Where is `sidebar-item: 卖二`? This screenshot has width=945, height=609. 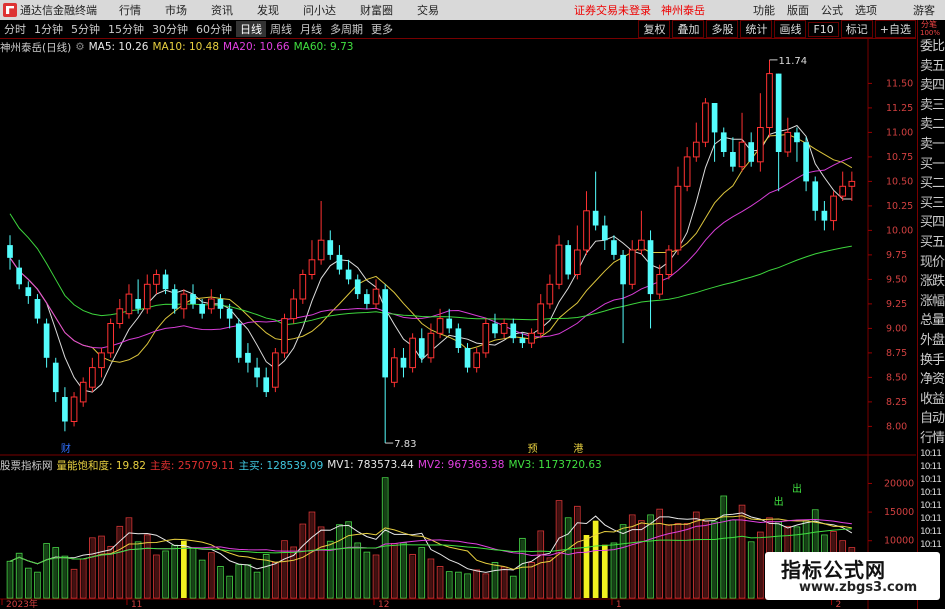 sidebar-item: 卖二 is located at coordinates (931, 125).